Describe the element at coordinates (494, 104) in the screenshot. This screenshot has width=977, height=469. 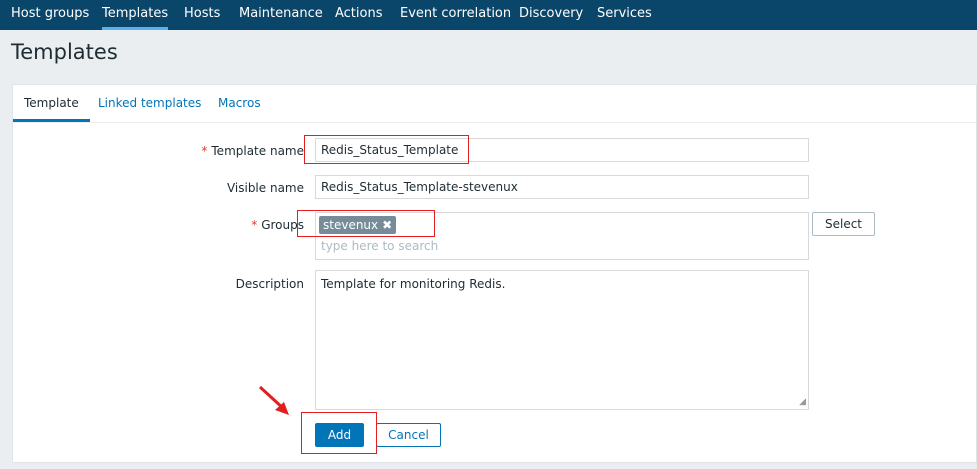
I see `tab-bar: Template Linked templates Macros` at that location.